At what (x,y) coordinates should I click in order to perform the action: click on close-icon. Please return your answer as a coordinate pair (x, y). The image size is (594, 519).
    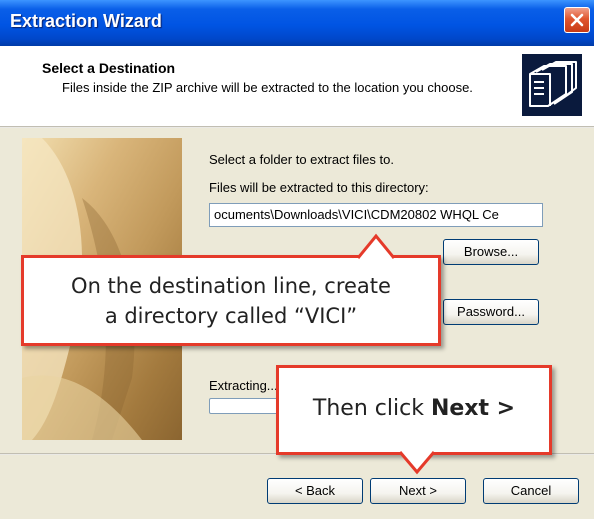
    Looking at the image, I should click on (577, 20).